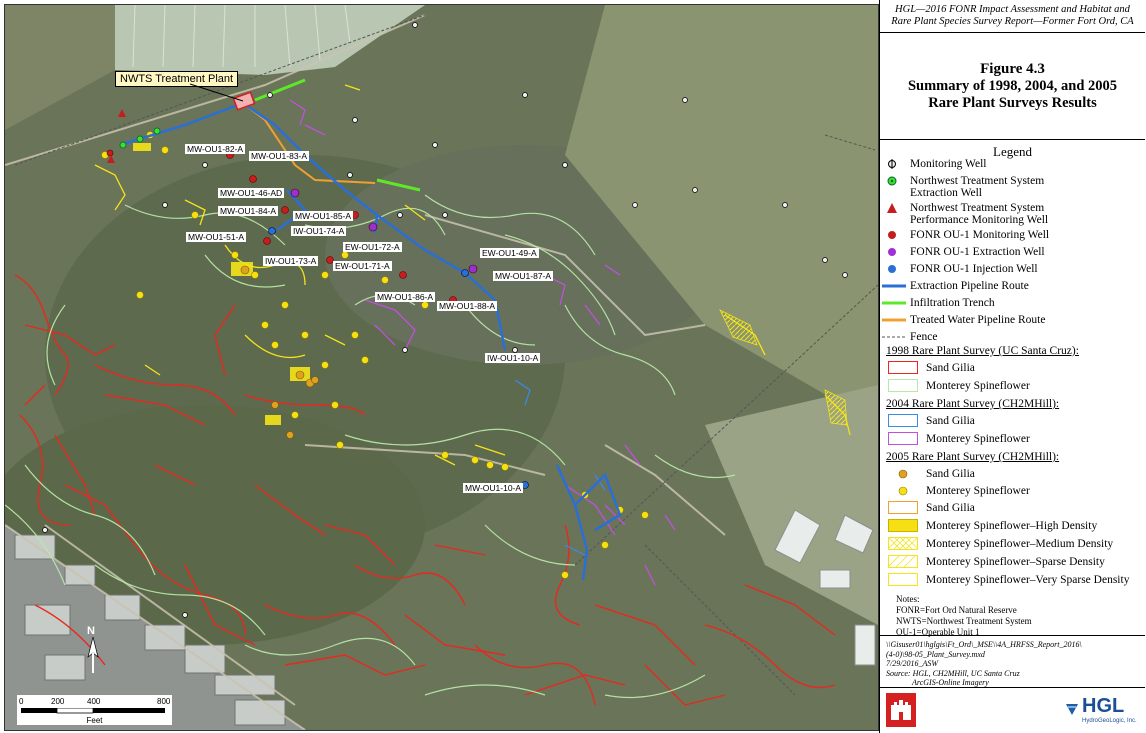 The height and width of the screenshot is (733, 1146). I want to click on red-dot-icon, so click(892, 235).